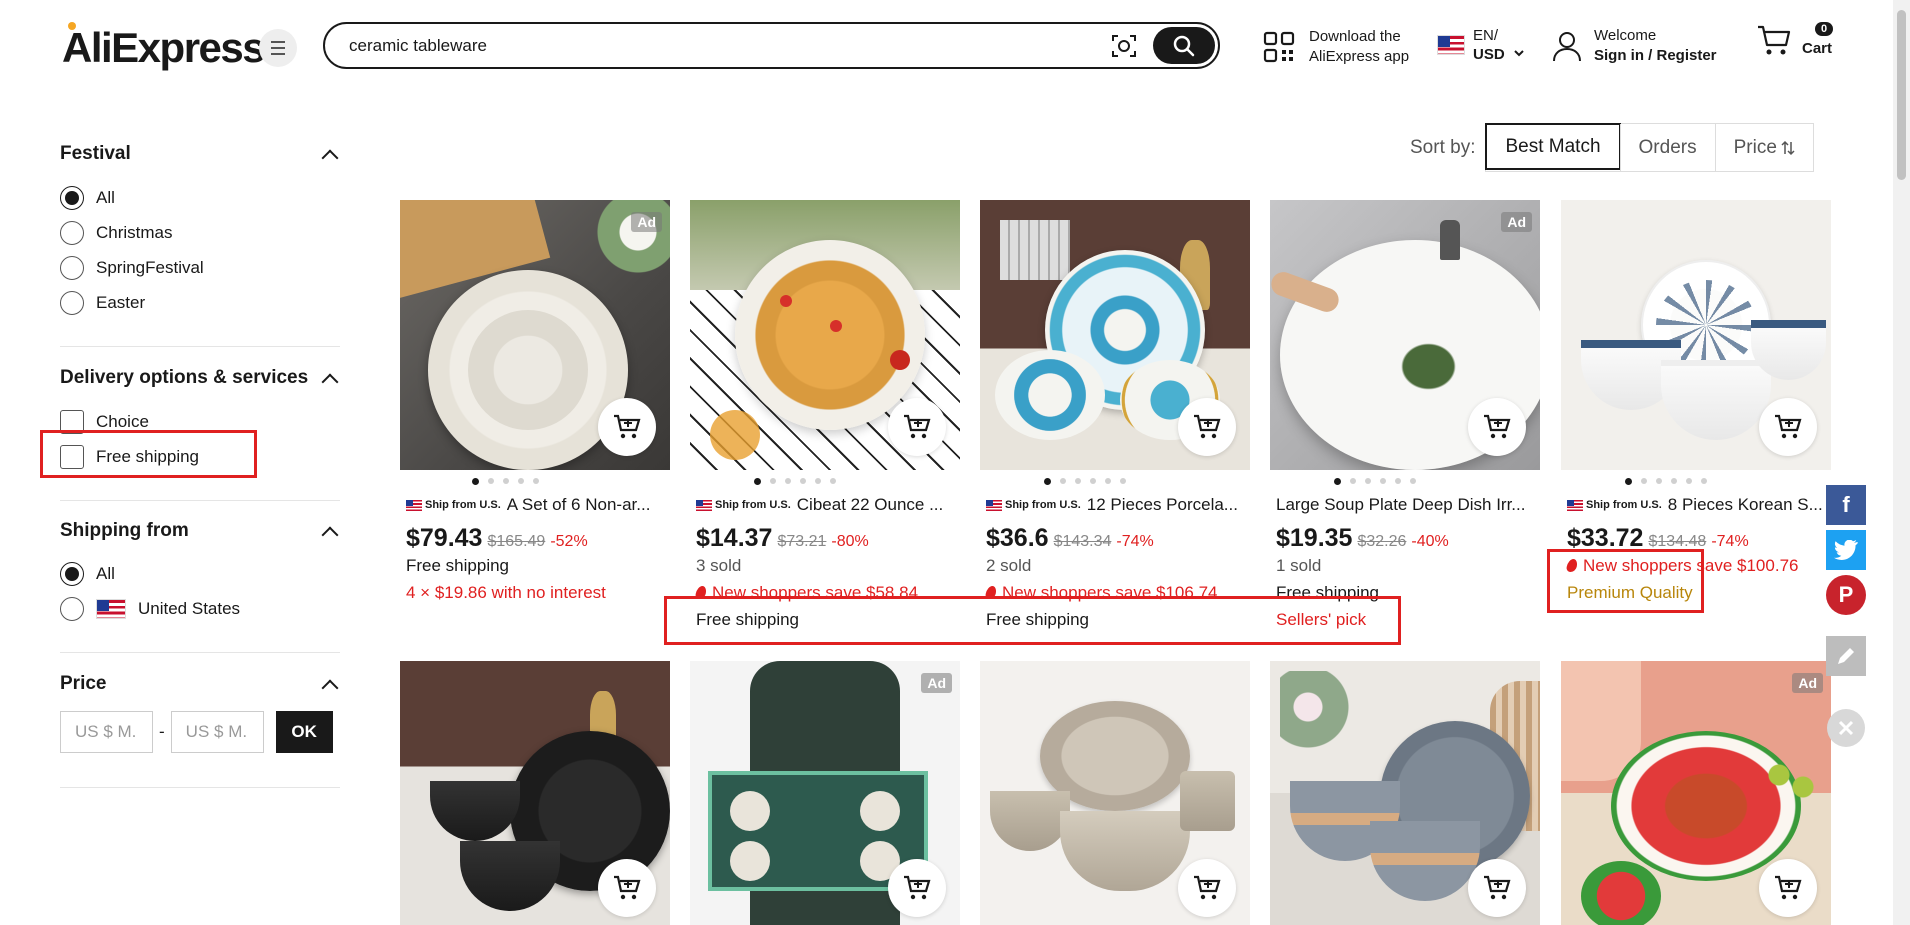 The width and height of the screenshot is (1910, 925). Describe the element at coordinates (748, 619) in the screenshot. I see `shipping-info: Free shipping` at that location.